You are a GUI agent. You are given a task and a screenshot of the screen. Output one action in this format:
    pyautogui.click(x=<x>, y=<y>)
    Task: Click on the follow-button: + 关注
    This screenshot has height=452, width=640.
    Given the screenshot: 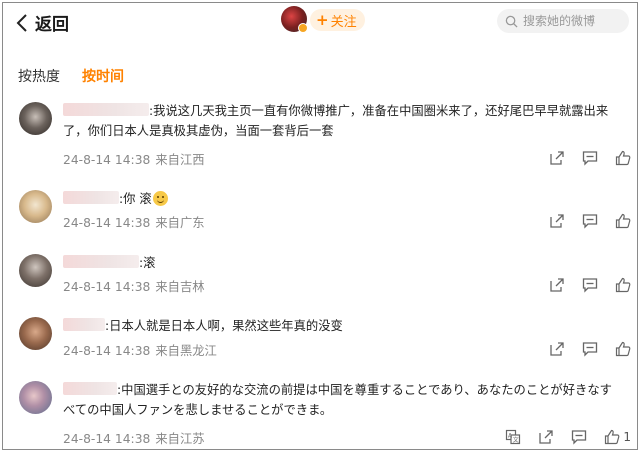 What is the action you would take?
    pyautogui.click(x=337, y=20)
    